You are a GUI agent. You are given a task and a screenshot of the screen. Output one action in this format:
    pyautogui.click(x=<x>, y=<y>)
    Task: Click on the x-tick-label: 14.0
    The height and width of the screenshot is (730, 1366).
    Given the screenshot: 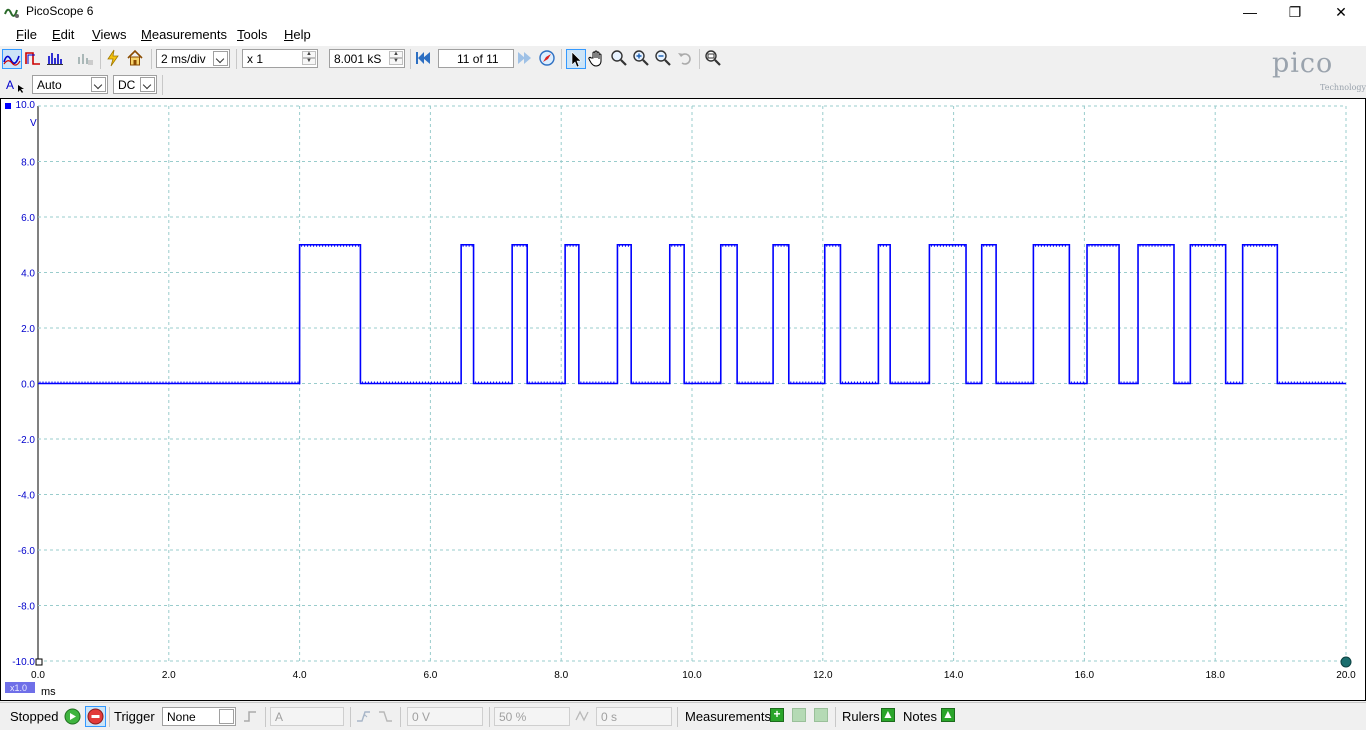 What is the action you would take?
    pyautogui.click(x=954, y=675)
    